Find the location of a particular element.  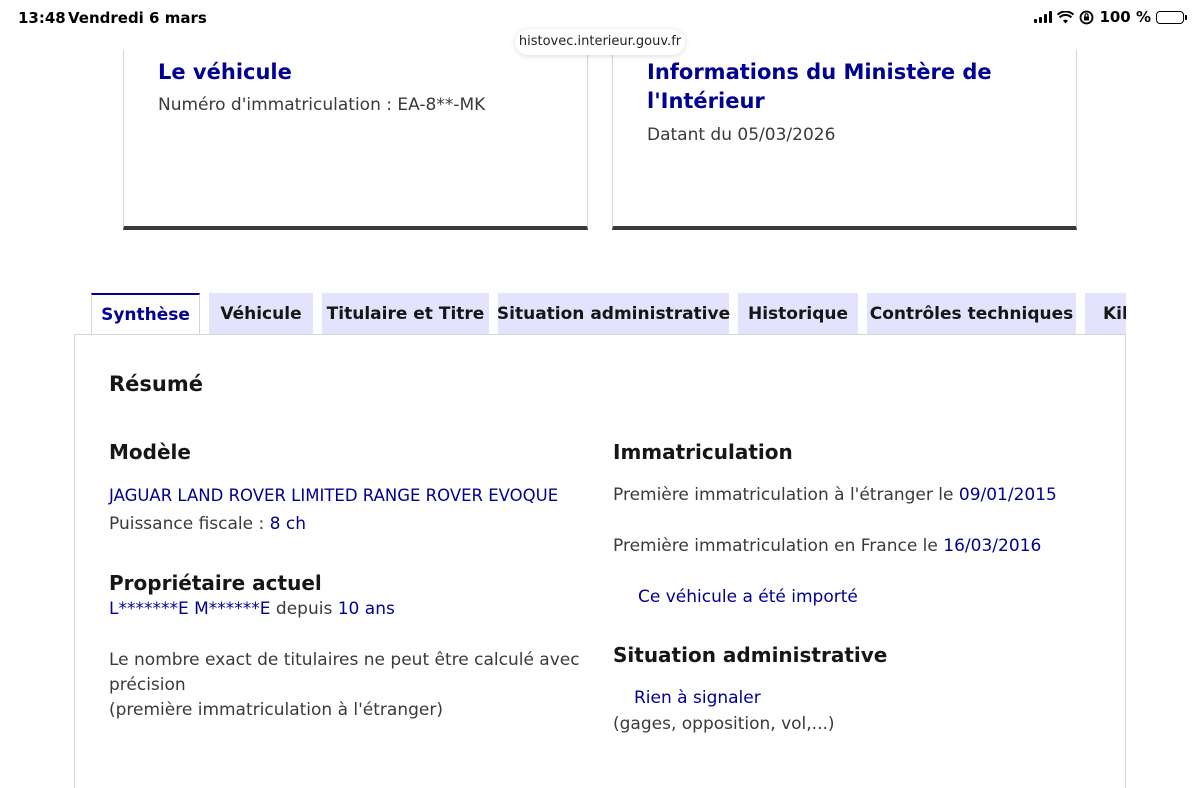

imported-vehicle-link: Ce véhicule a été importé is located at coordinates (748, 597).